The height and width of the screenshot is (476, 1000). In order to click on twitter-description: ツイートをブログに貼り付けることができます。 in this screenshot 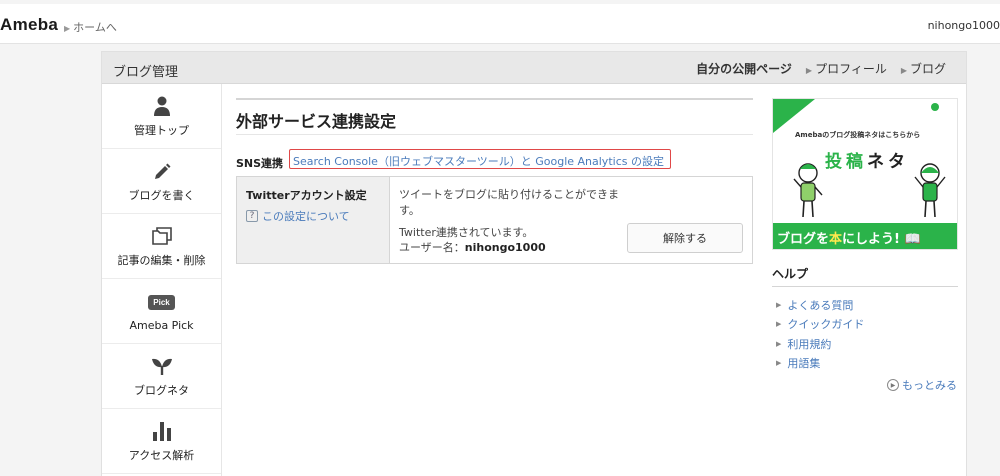, I will do `click(509, 202)`.